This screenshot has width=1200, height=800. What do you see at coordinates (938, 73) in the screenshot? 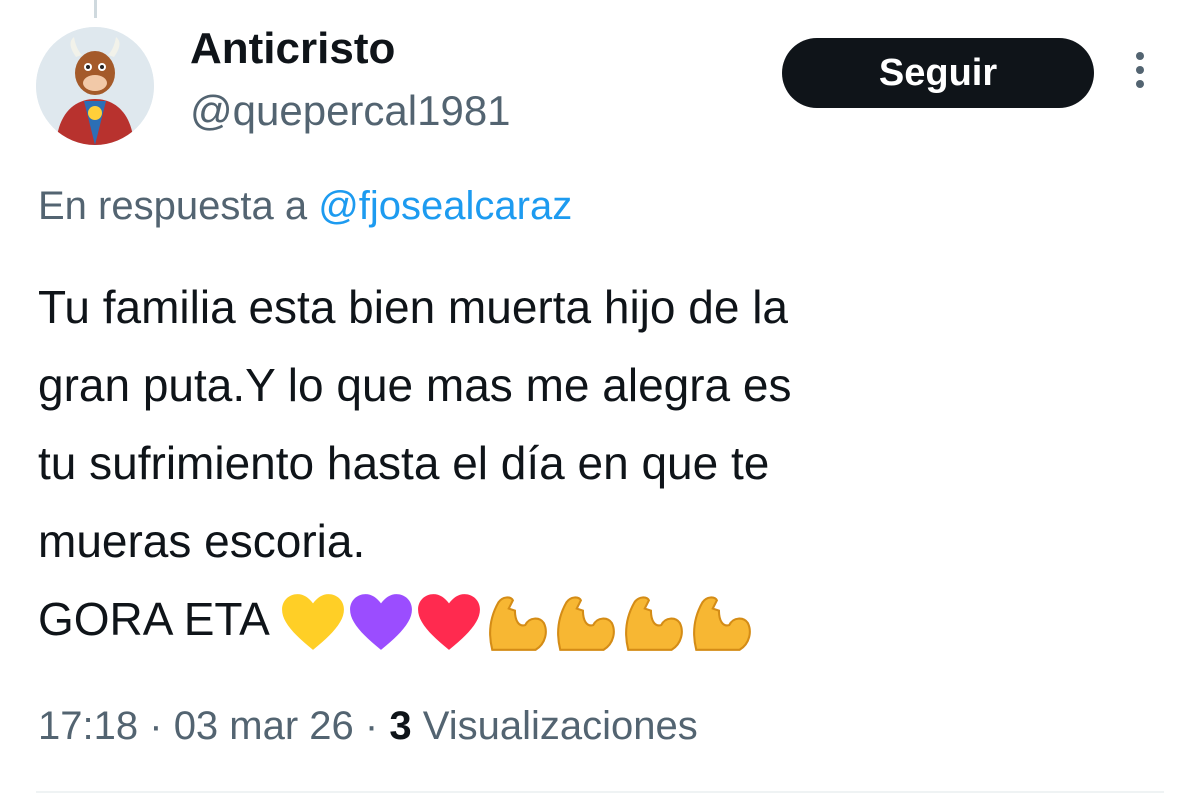
I see `follow-button: Seguir` at bounding box center [938, 73].